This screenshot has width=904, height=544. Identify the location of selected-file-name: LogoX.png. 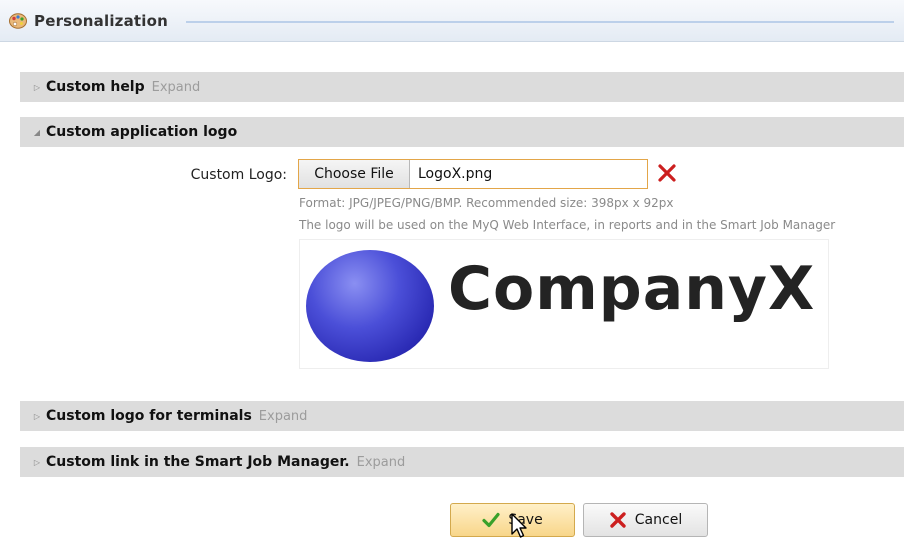
(455, 174).